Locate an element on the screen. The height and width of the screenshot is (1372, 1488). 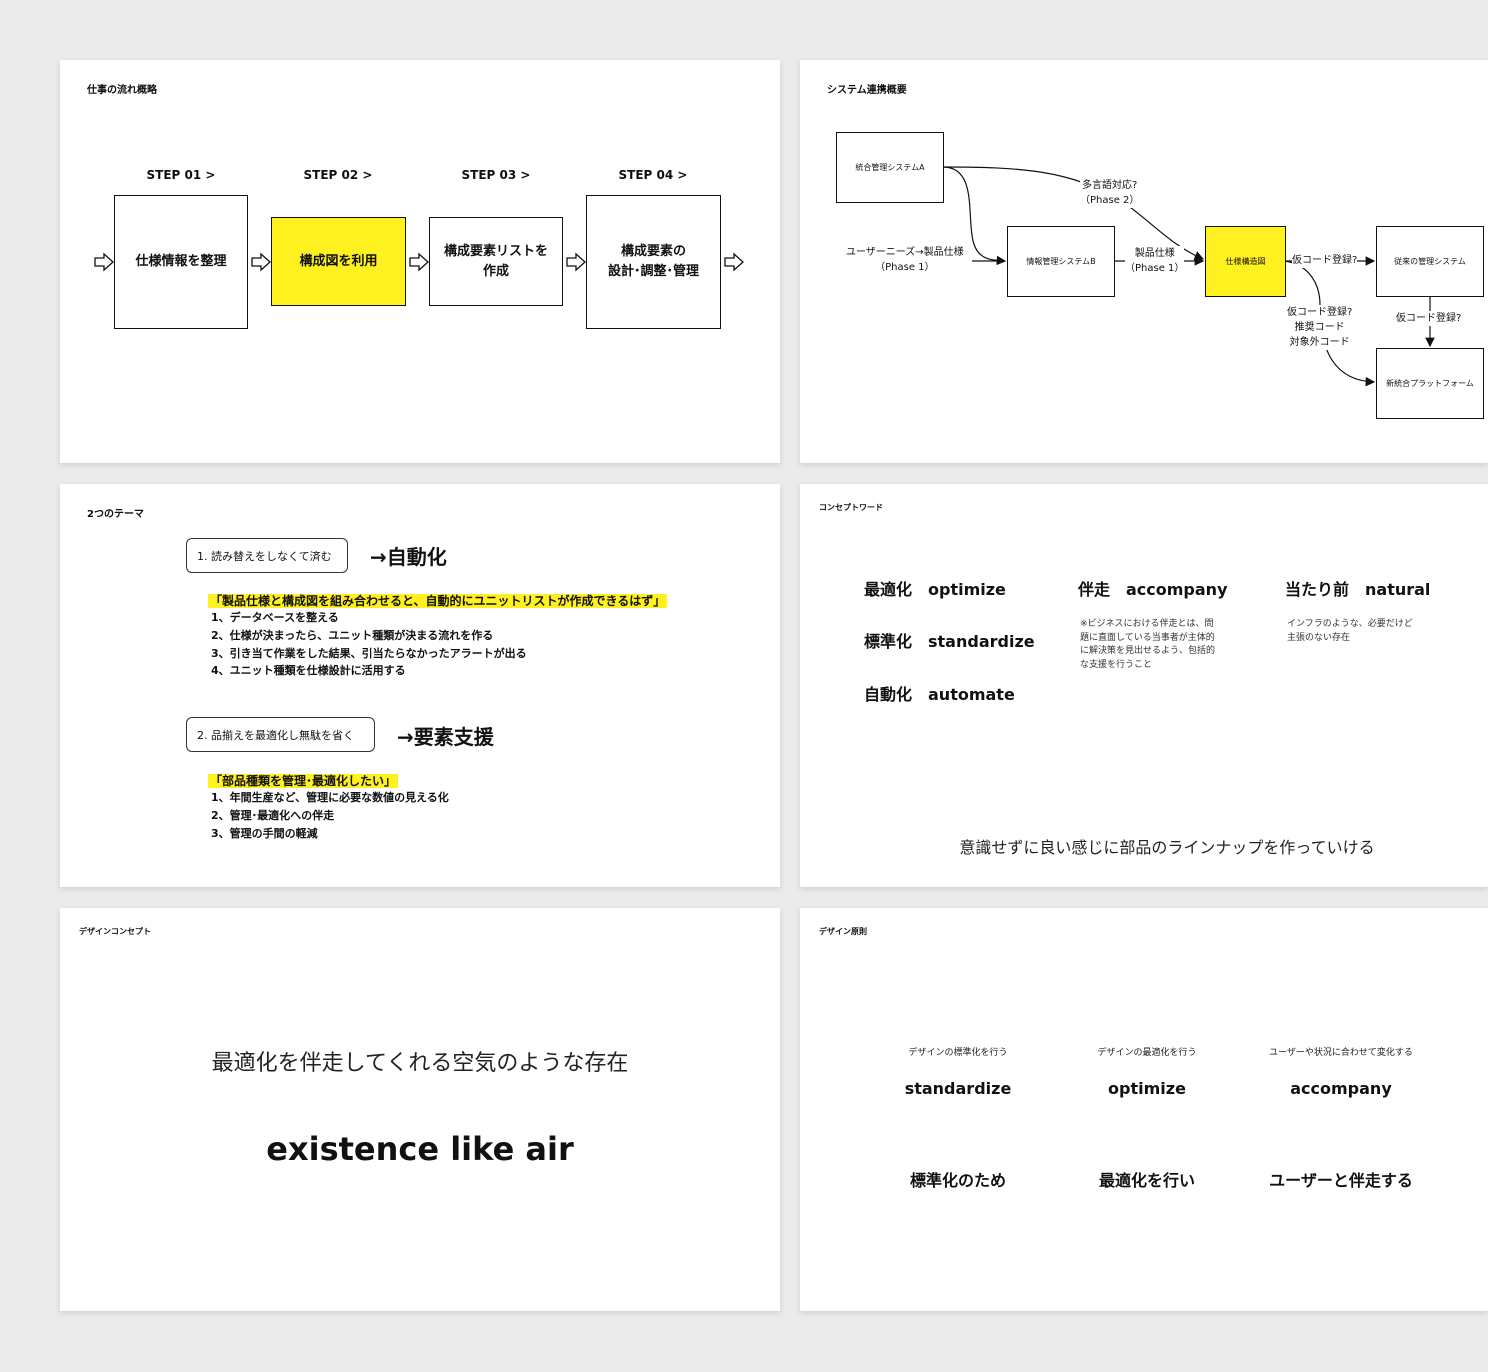
theme2-highlight: 「部品種類を管理･最適化したい」 is located at coordinates (303, 781).